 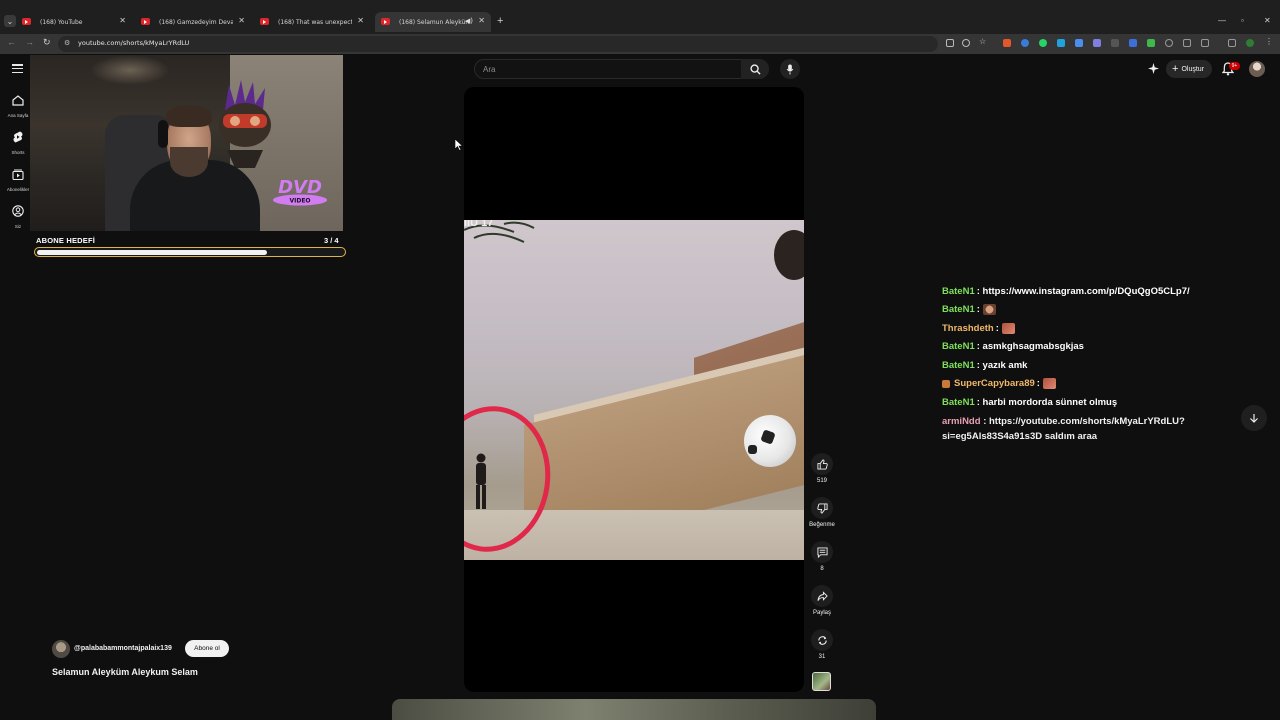 What do you see at coordinates (18, 115) in the screenshot?
I see `sidebar-item-label: Ana Sayfa` at bounding box center [18, 115].